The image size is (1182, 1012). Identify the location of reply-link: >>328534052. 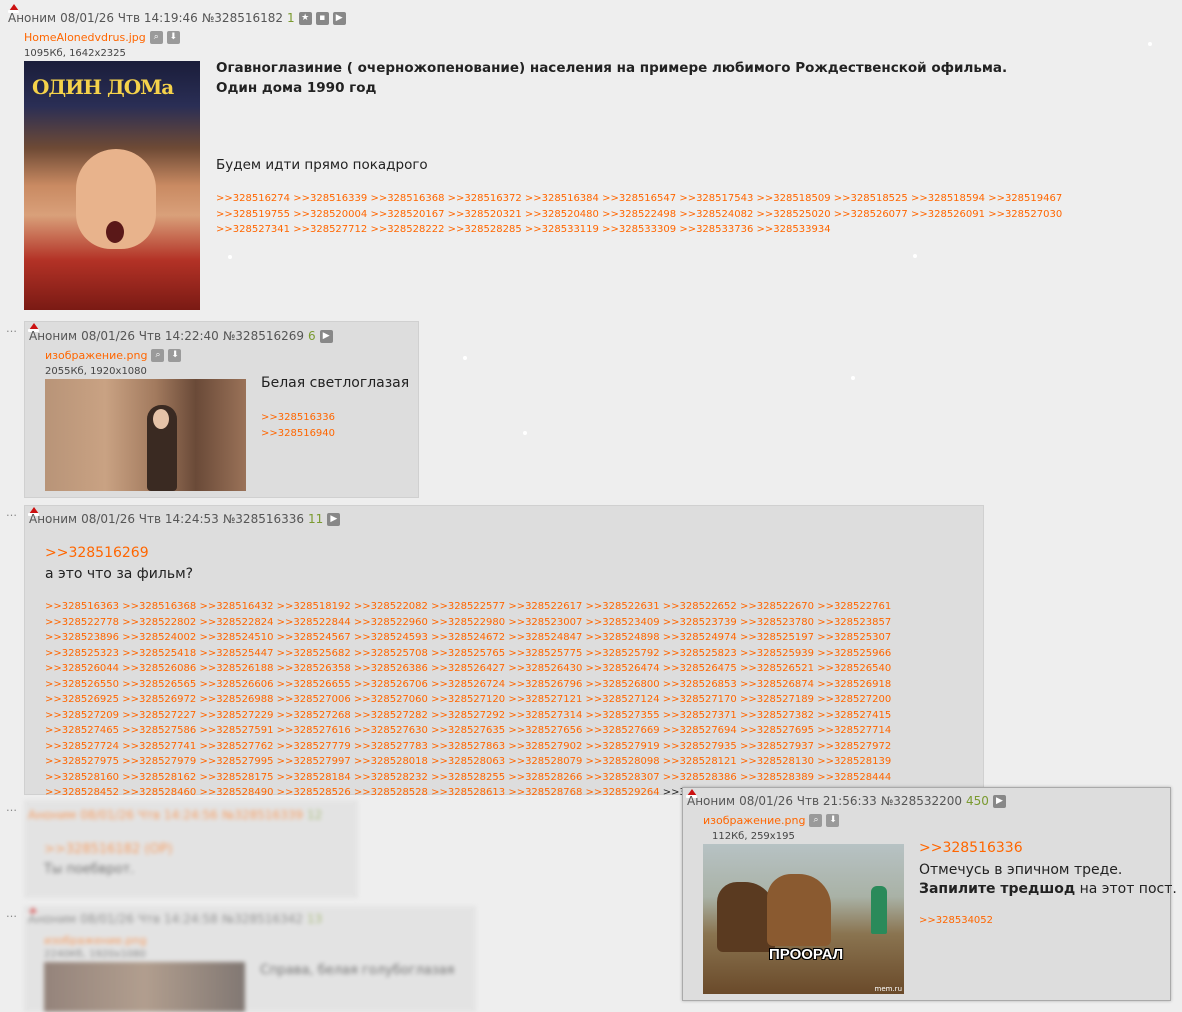
(956, 920).